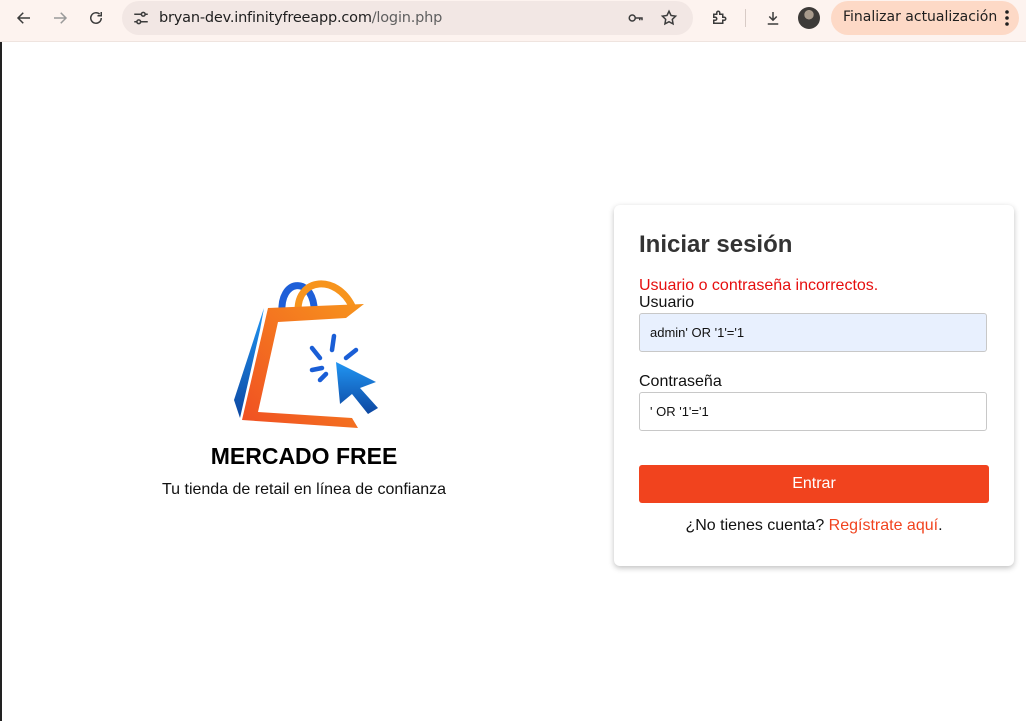 This screenshot has width=1026, height=721. Describe the element at coordinates (265, 18) in the screenshot. I see `url-host: bryan-dev.infinityfreeapp.com` at that location.